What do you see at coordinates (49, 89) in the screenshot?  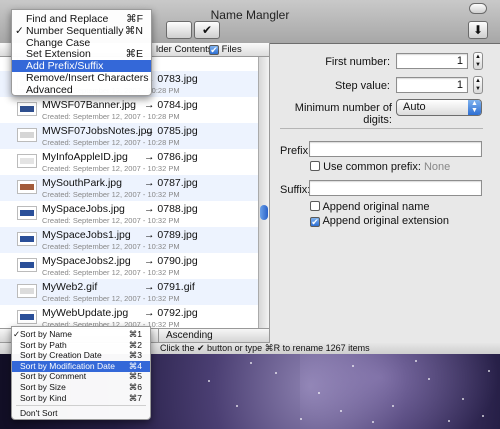 I see `action-menu-item-label: Advanced` at bounding box center [49, 89].